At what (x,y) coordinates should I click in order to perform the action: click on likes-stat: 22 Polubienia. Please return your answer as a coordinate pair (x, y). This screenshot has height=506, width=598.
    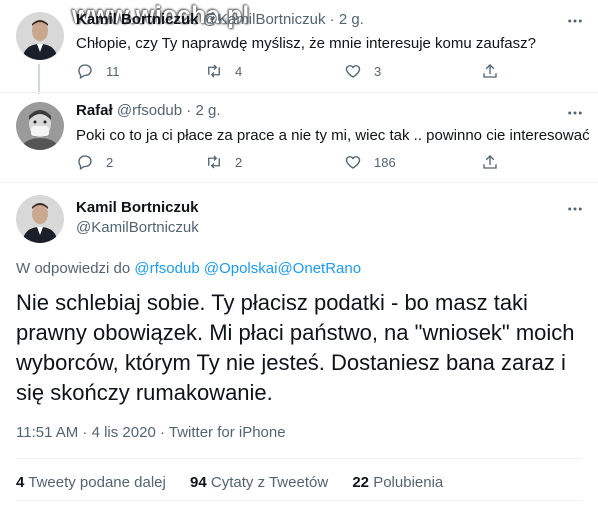
    Looking at the image, I should click on (397, 482).